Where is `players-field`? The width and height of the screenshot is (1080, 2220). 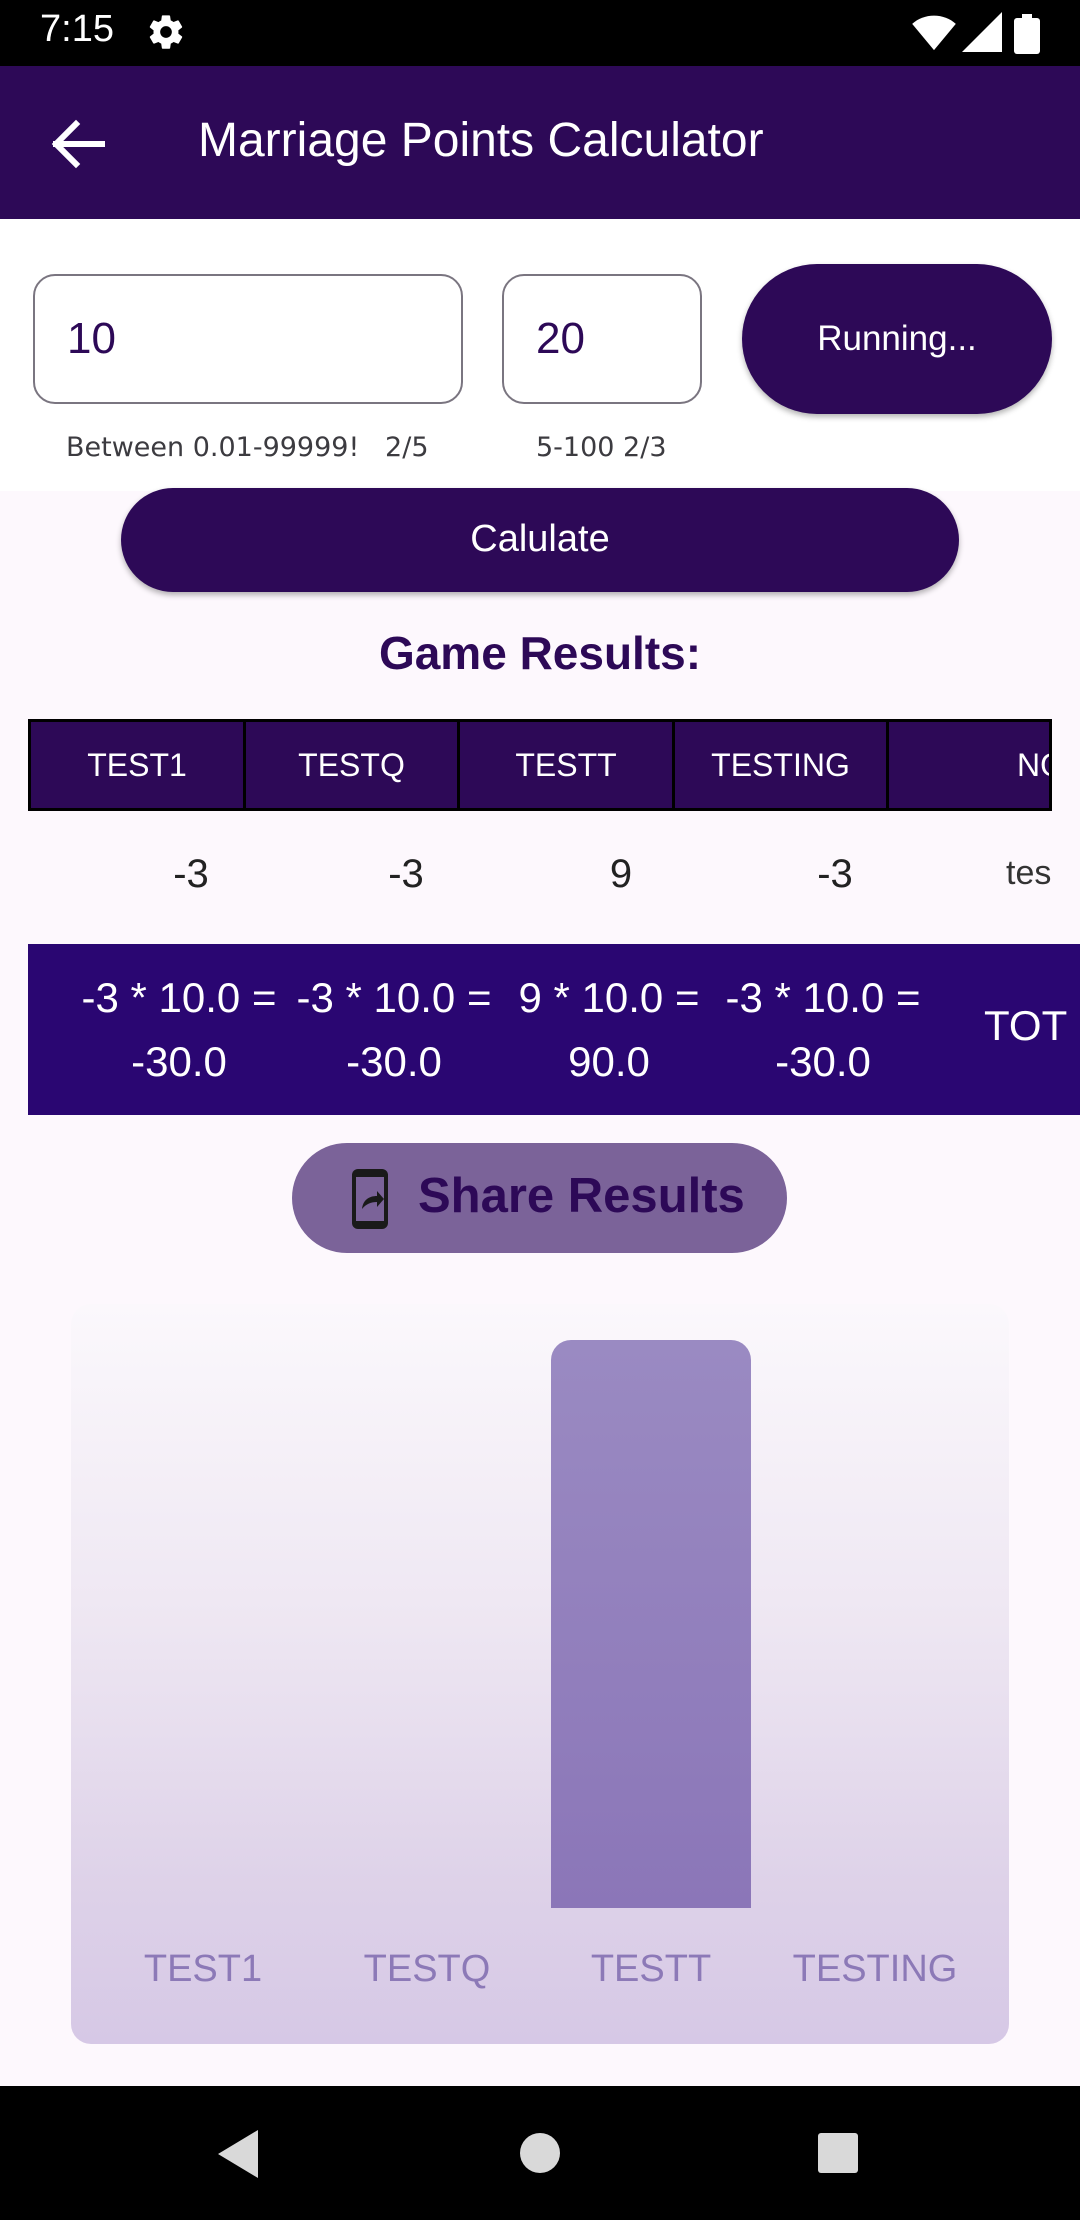
players-field is located at coordinates (602, 339).